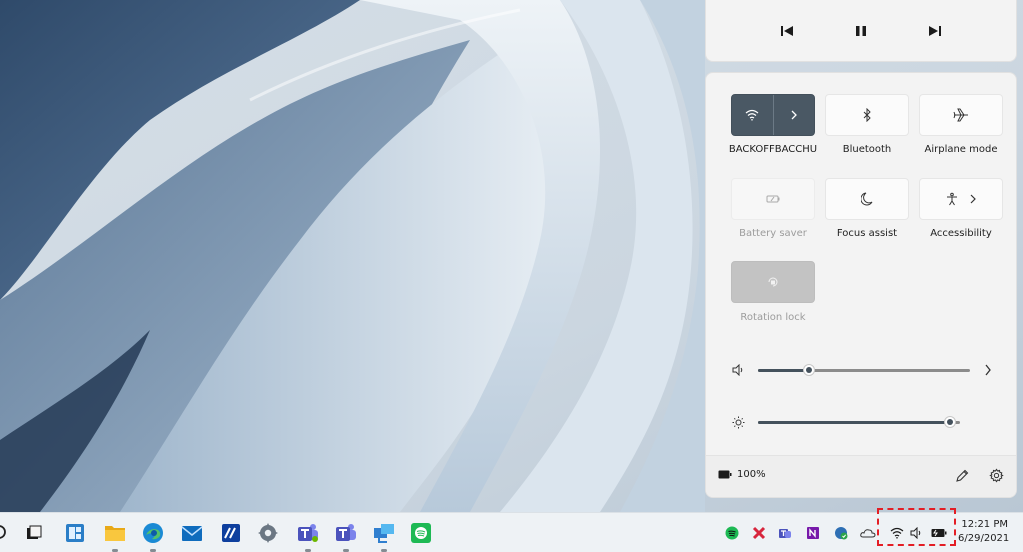 This screenshot has width=1023, height=552. I want to click on brightness-icon, so click(738, 422).